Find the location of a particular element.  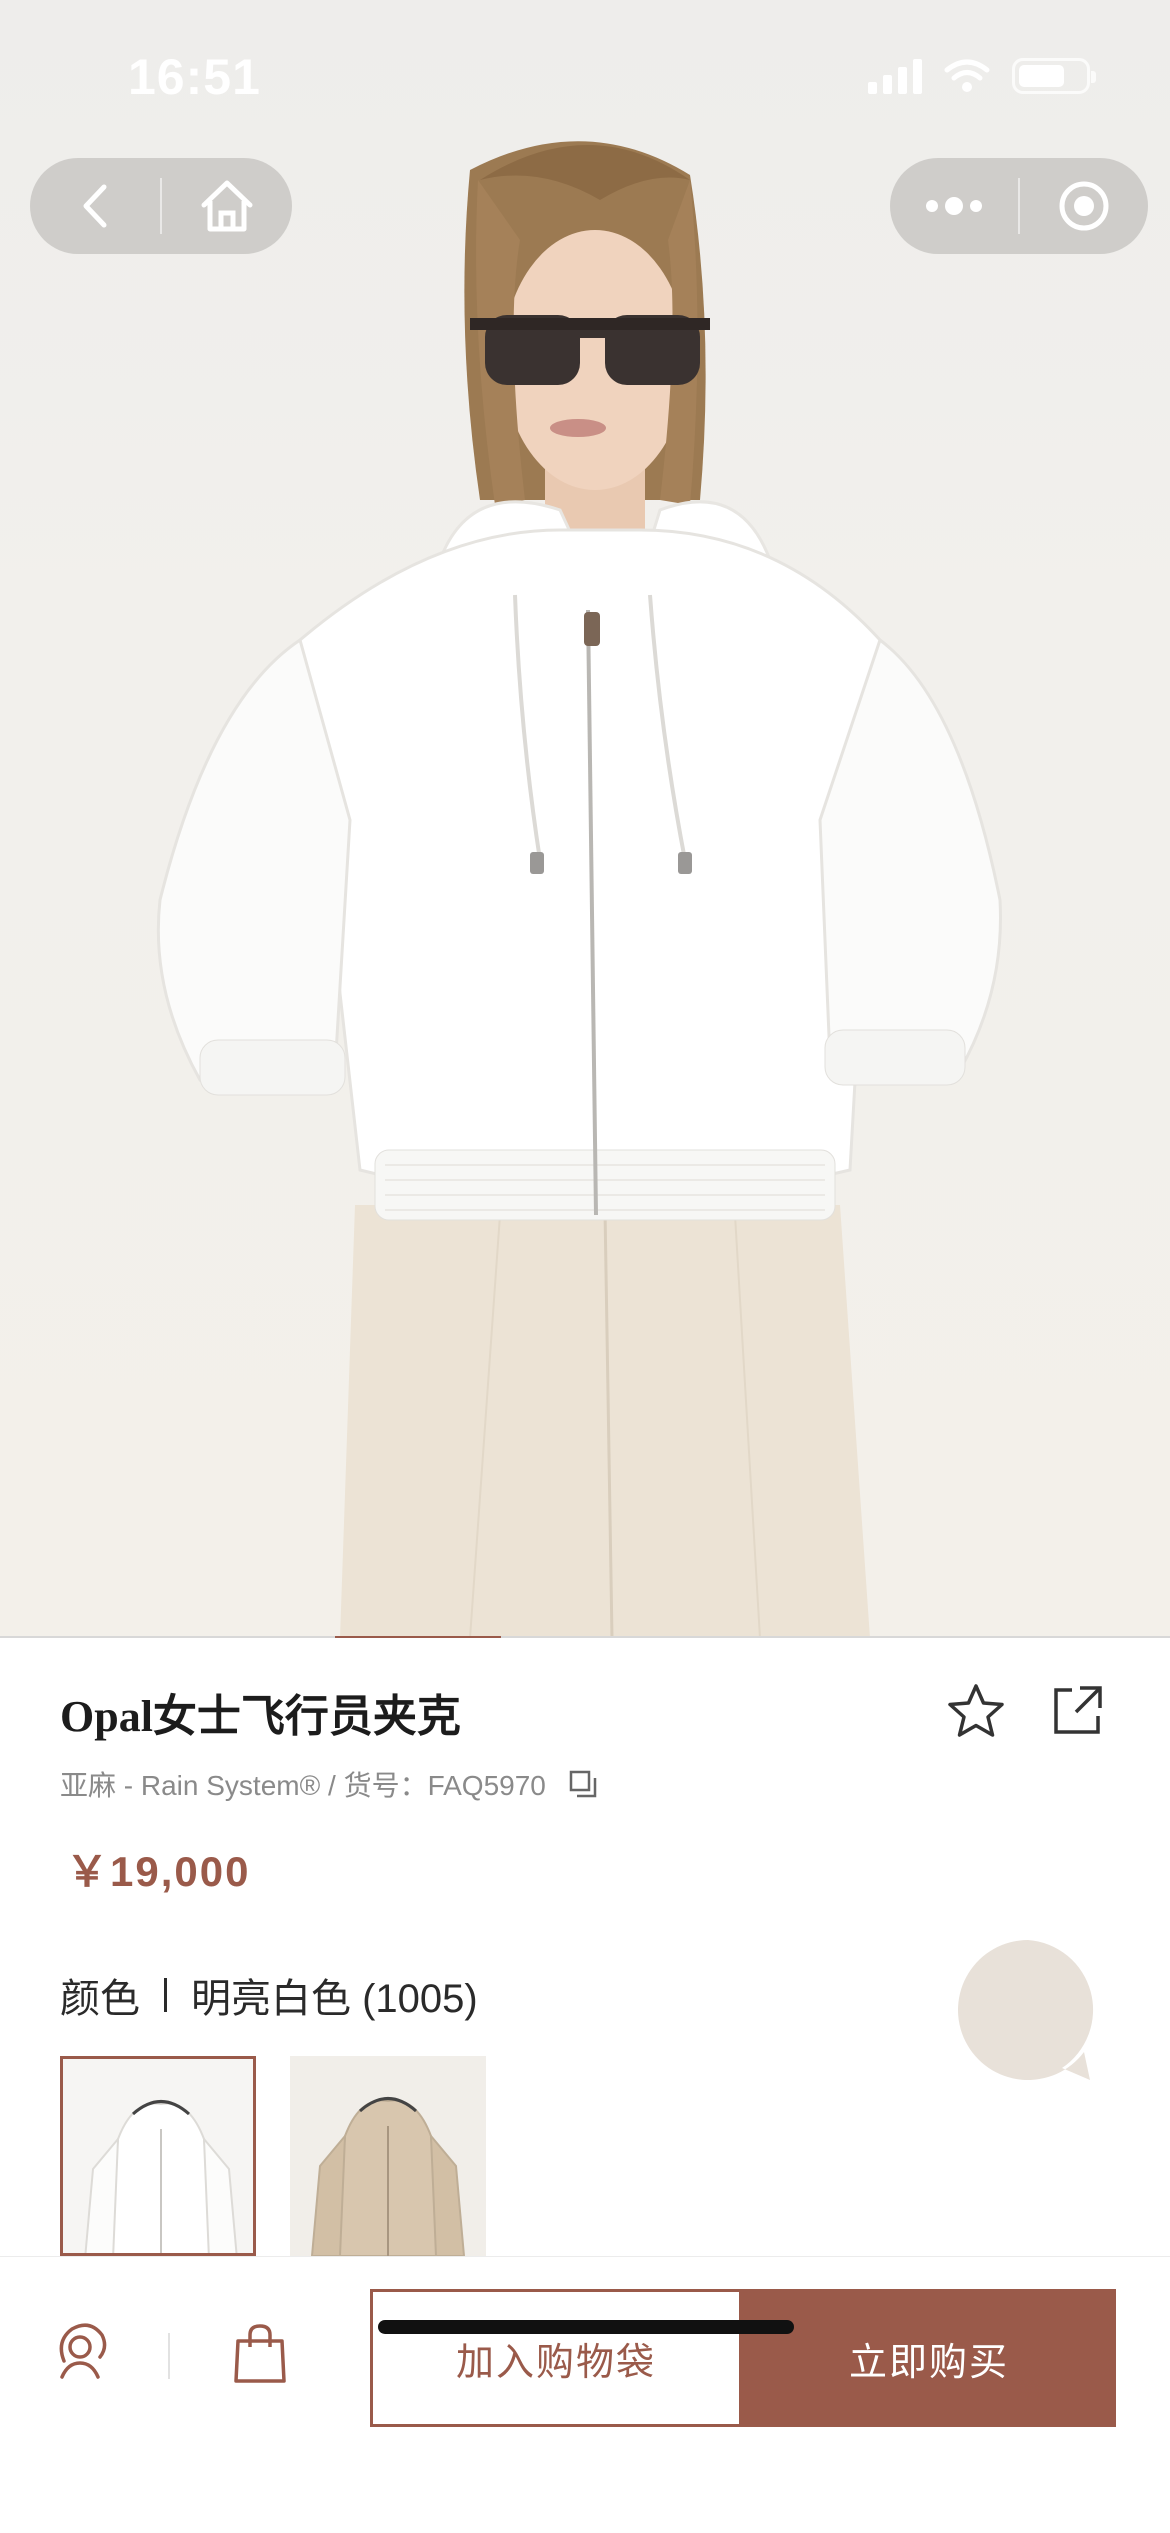

color-swatch-white is located at coordinates (158, 2156).